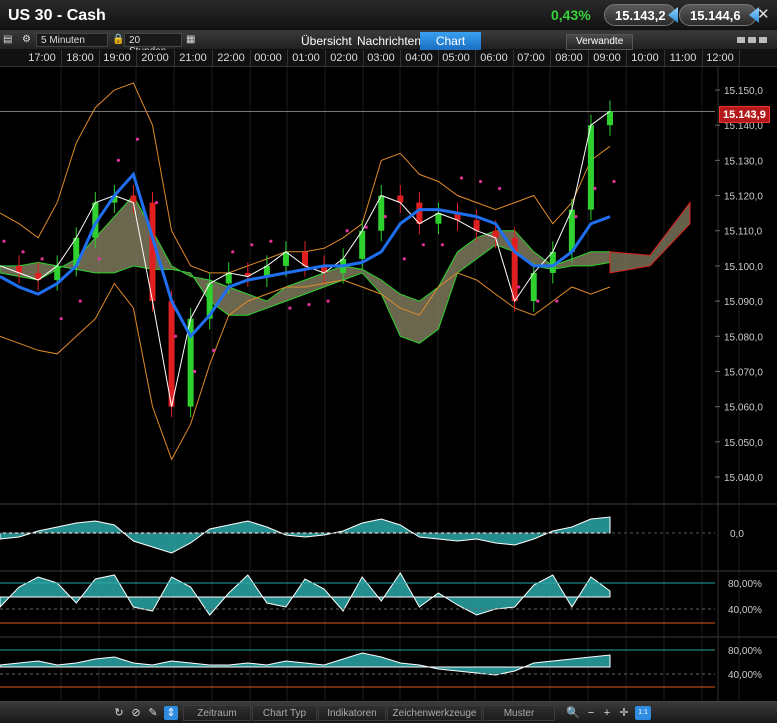 The height and width of the screenshot is (723, 777). I want to click on rsi-axis-label: 80,00%, so click(745, 651).